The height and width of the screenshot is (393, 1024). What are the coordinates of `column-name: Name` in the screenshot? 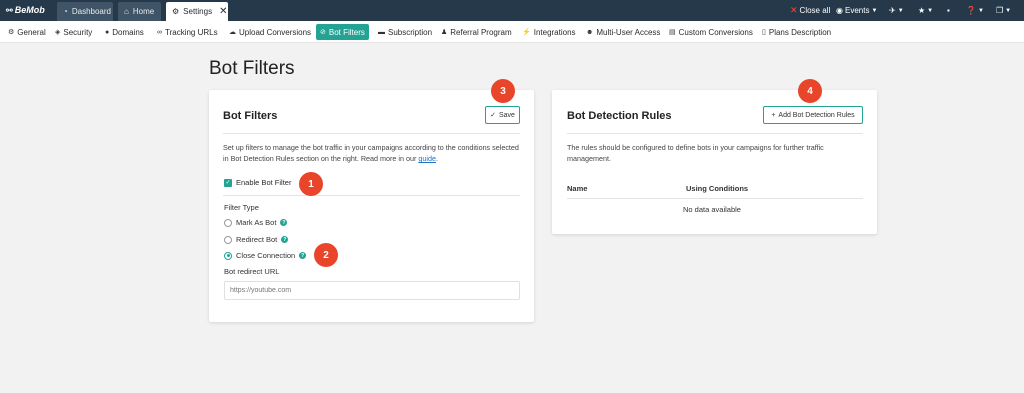 It's located at (577, 188).